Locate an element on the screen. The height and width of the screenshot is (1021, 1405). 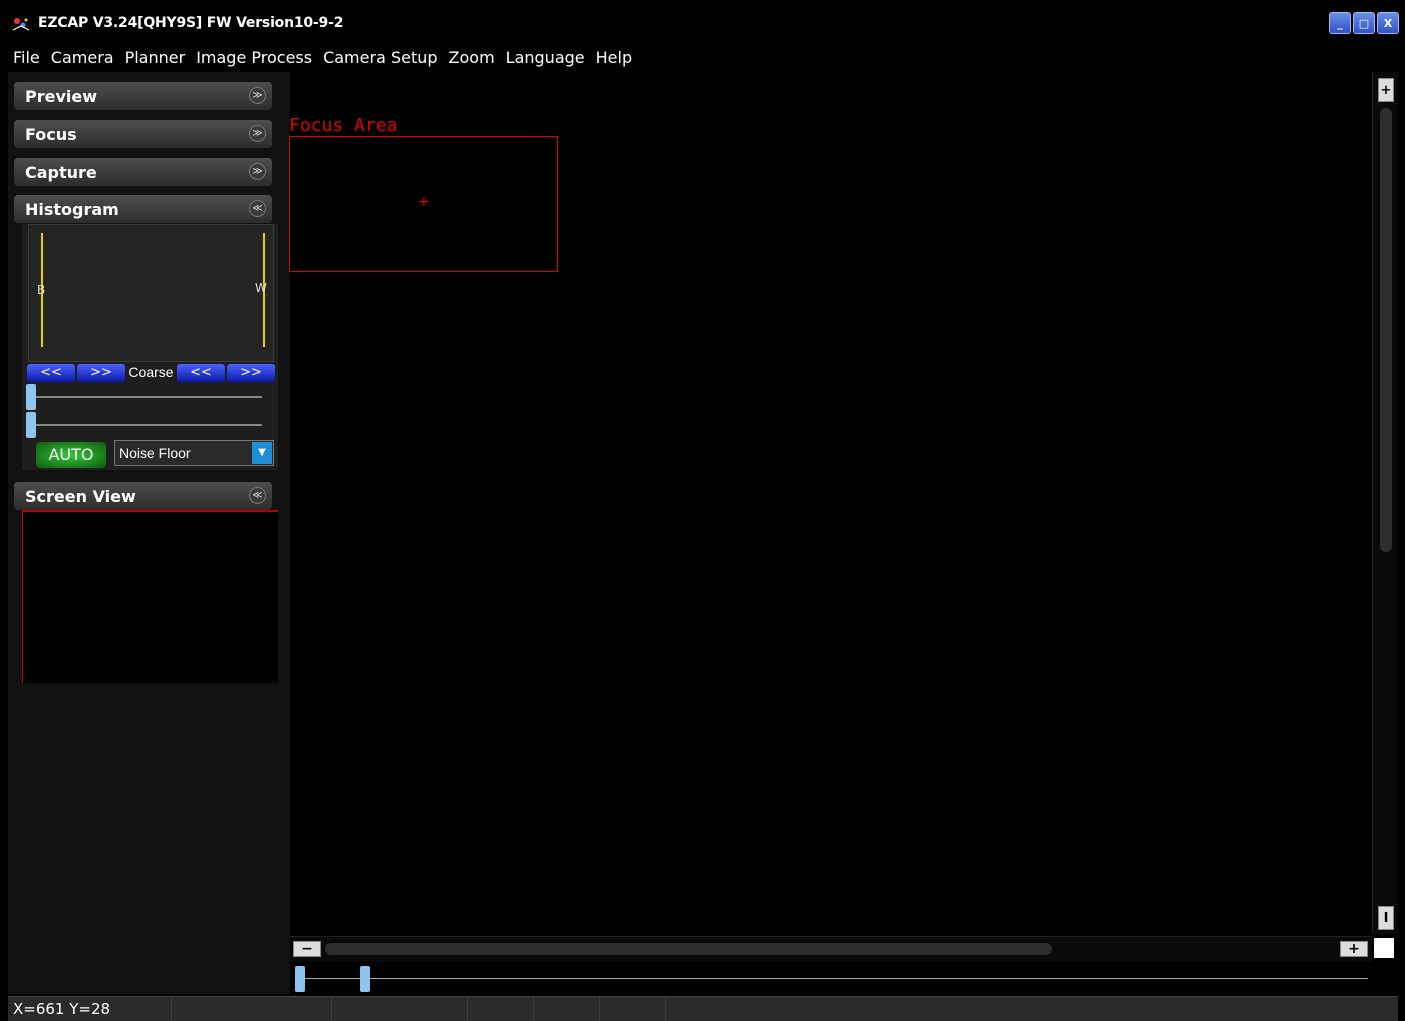
minimize-button: _ is located at coordinates (1340, 23).